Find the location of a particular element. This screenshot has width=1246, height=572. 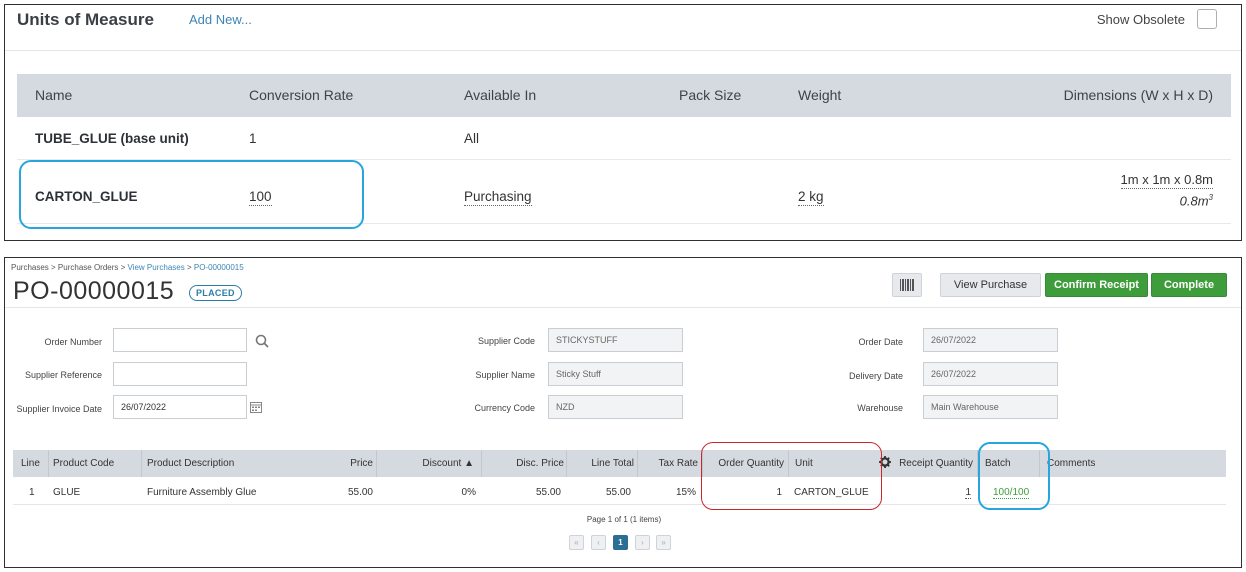

supplier-code-label: Supplier Code is located at coordinates (506, 341).